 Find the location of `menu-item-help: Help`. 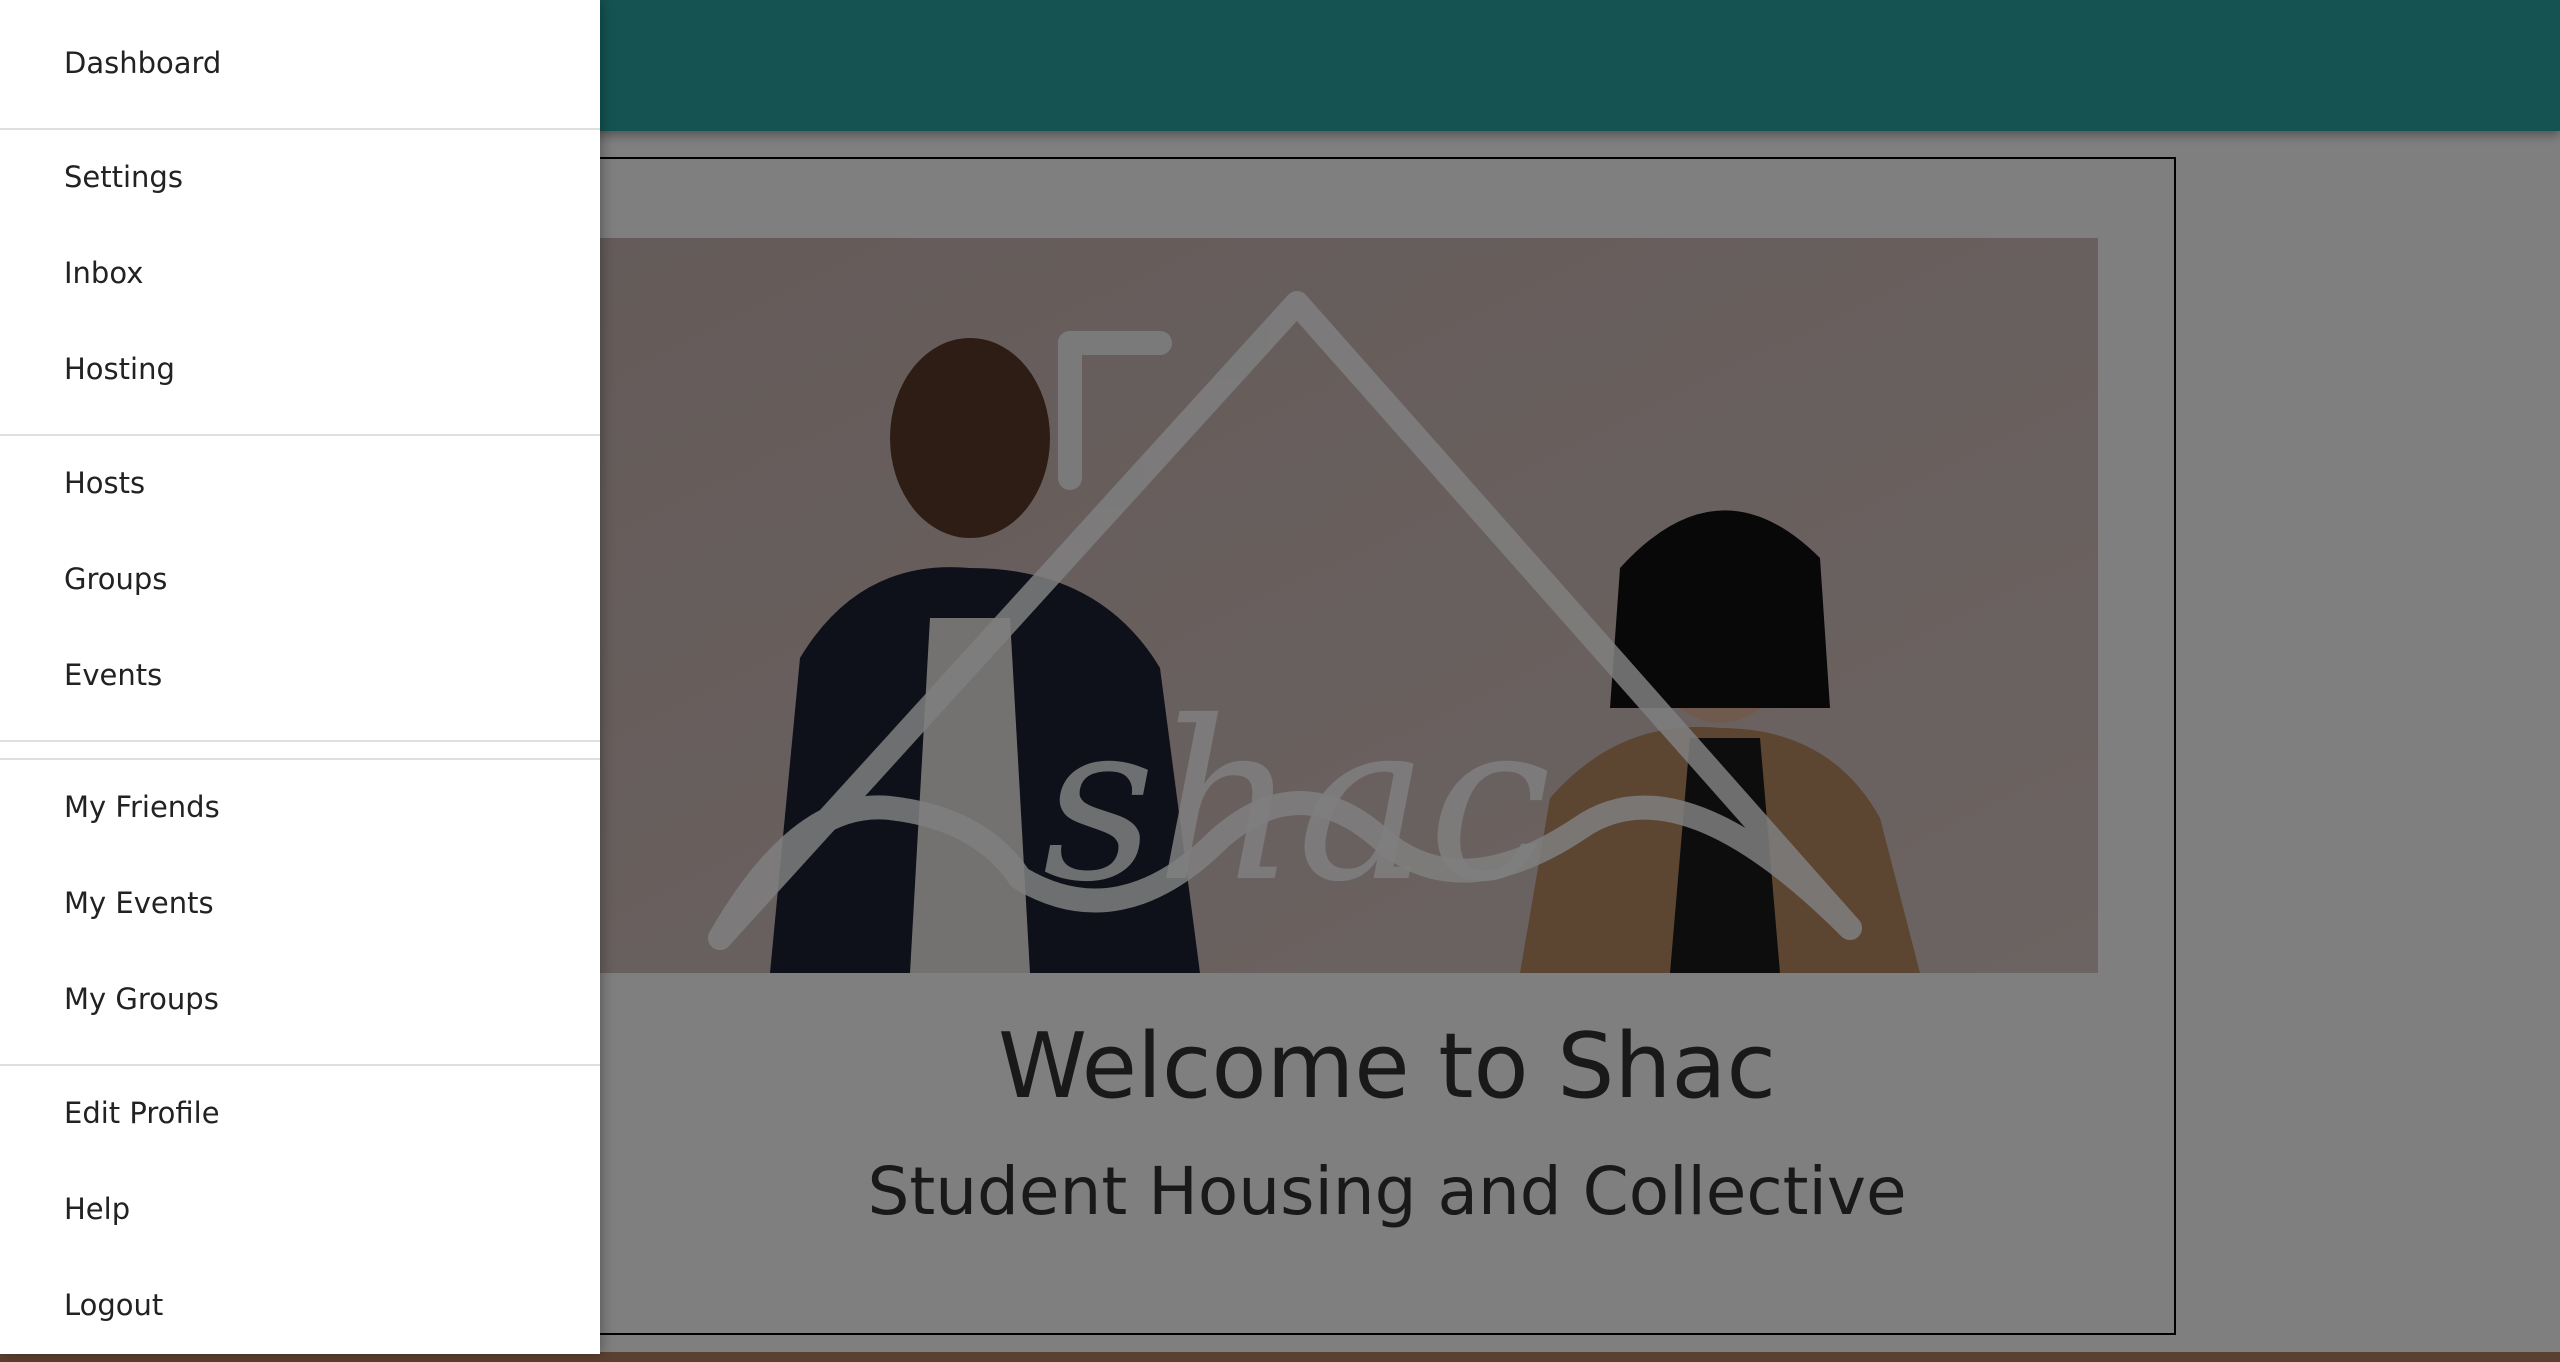

menu-item-help: Help is located at coordinates (300, 1209).